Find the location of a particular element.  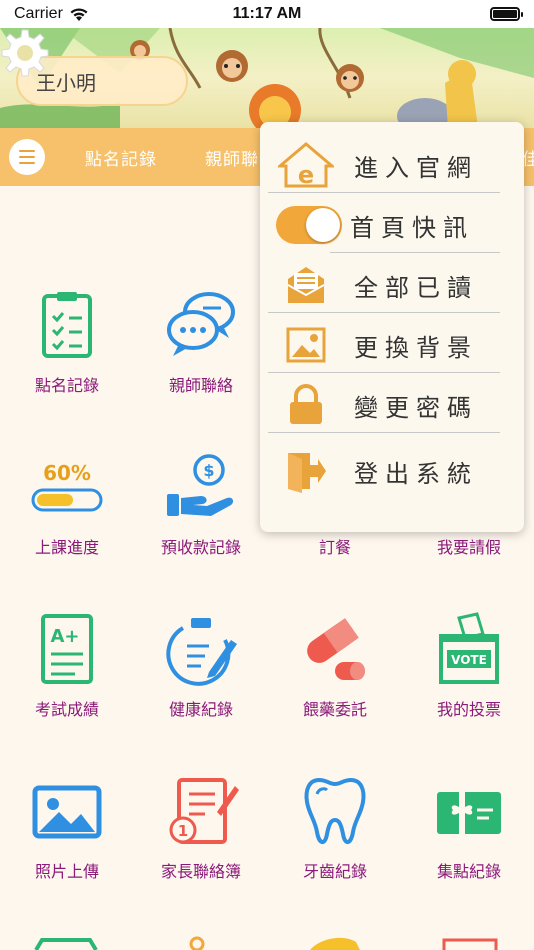

grid-item-photo-upload: 照片上傳 is located at coordinates (67, 827).